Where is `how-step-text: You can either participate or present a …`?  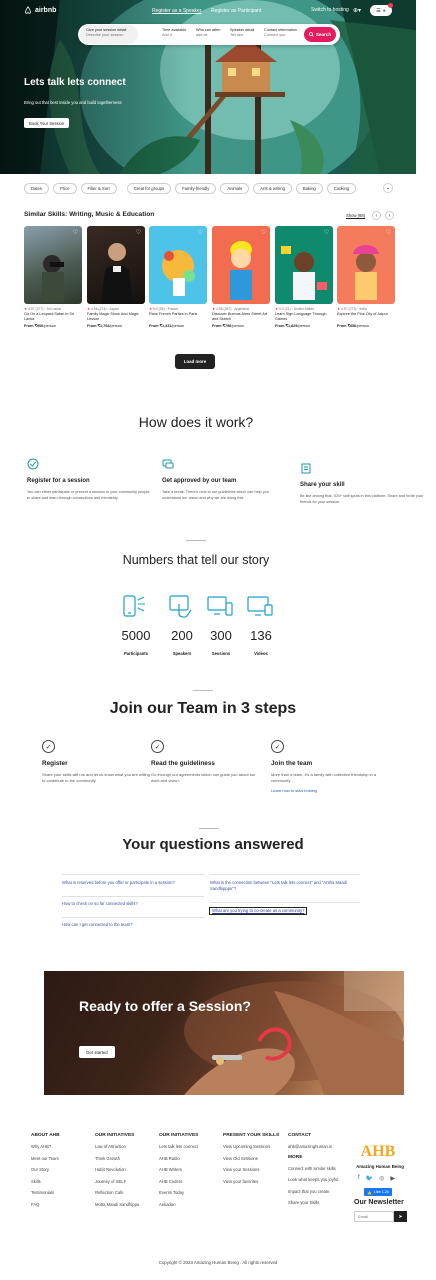 how-step-text: You can either participate or present a … is located at coordinates (88, 495).